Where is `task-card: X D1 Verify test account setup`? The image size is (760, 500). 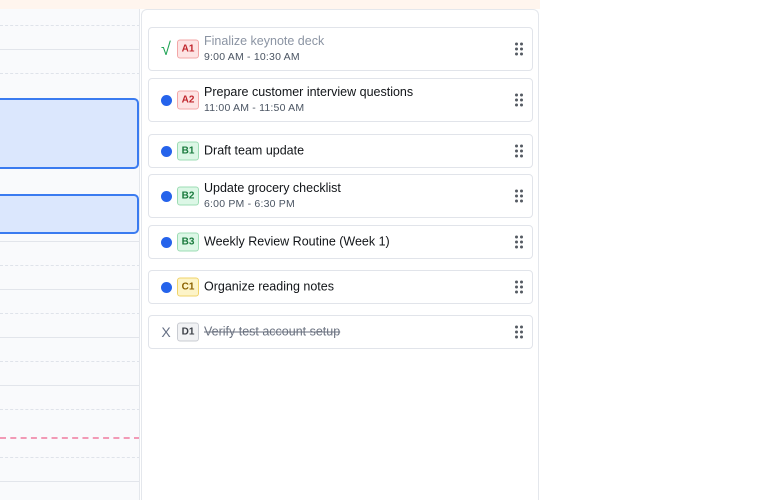
task-card: X D1 Verify test account setup is located at coordinates (340, 332).